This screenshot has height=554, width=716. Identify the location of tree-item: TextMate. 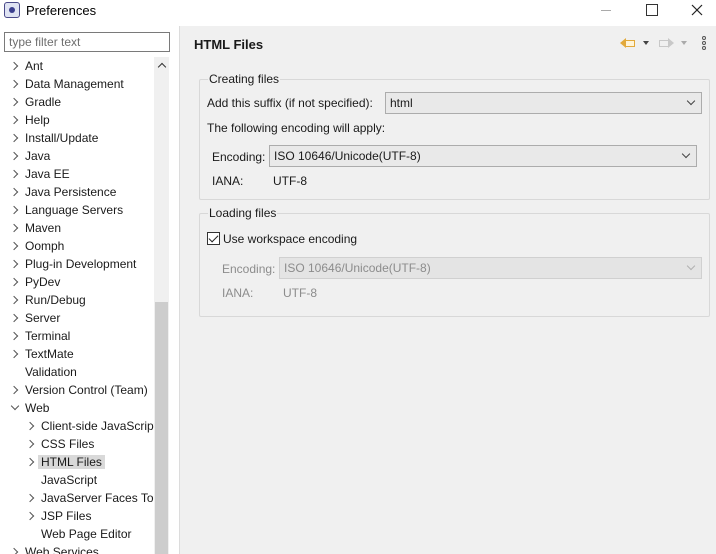
(77, 355).